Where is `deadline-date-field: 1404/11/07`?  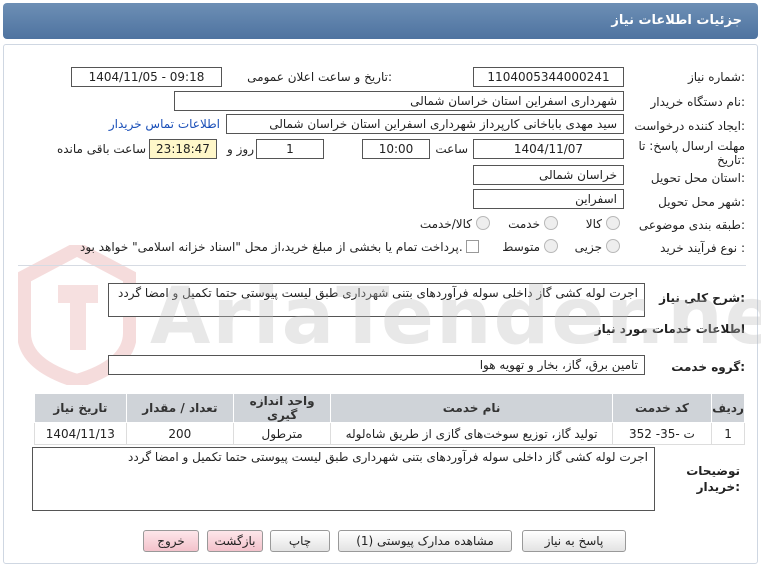 deadline-date-field: 1404/11/07 is located at coordinates (548, 149).